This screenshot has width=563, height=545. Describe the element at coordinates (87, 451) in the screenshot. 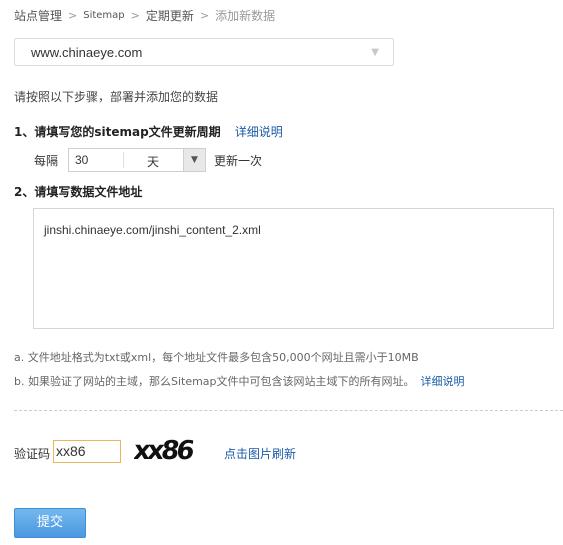

I see `captcha-input: xx86` at that location.